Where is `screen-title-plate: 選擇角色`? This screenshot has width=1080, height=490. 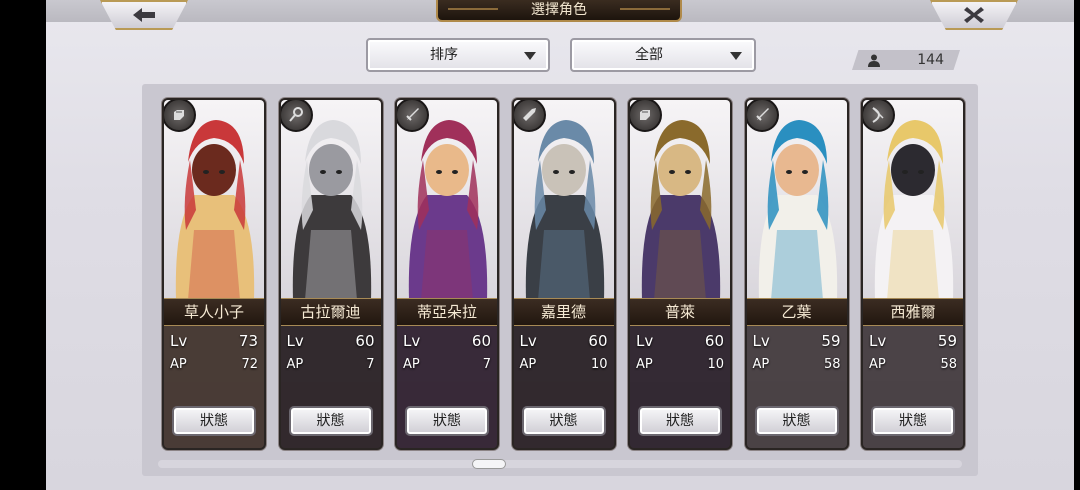
screen-title-plate: 選擇角色 is located at coordinates (559, 11).